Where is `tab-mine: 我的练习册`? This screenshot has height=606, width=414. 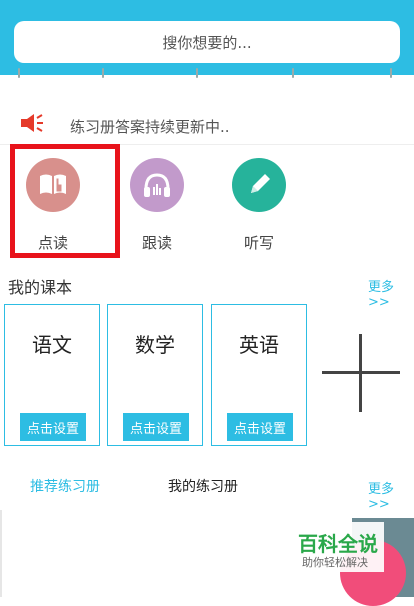
tab-mine: 我的练习册 is located at coordinates (203, 486).